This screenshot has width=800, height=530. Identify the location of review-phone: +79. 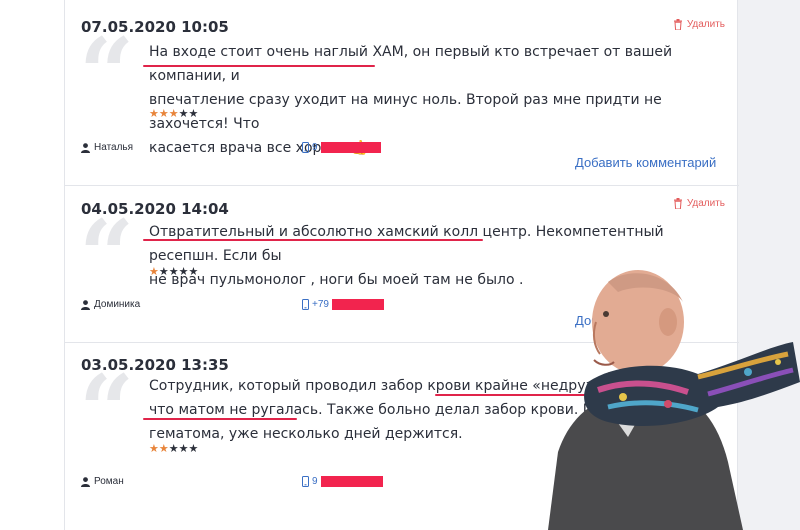
(343, 304).